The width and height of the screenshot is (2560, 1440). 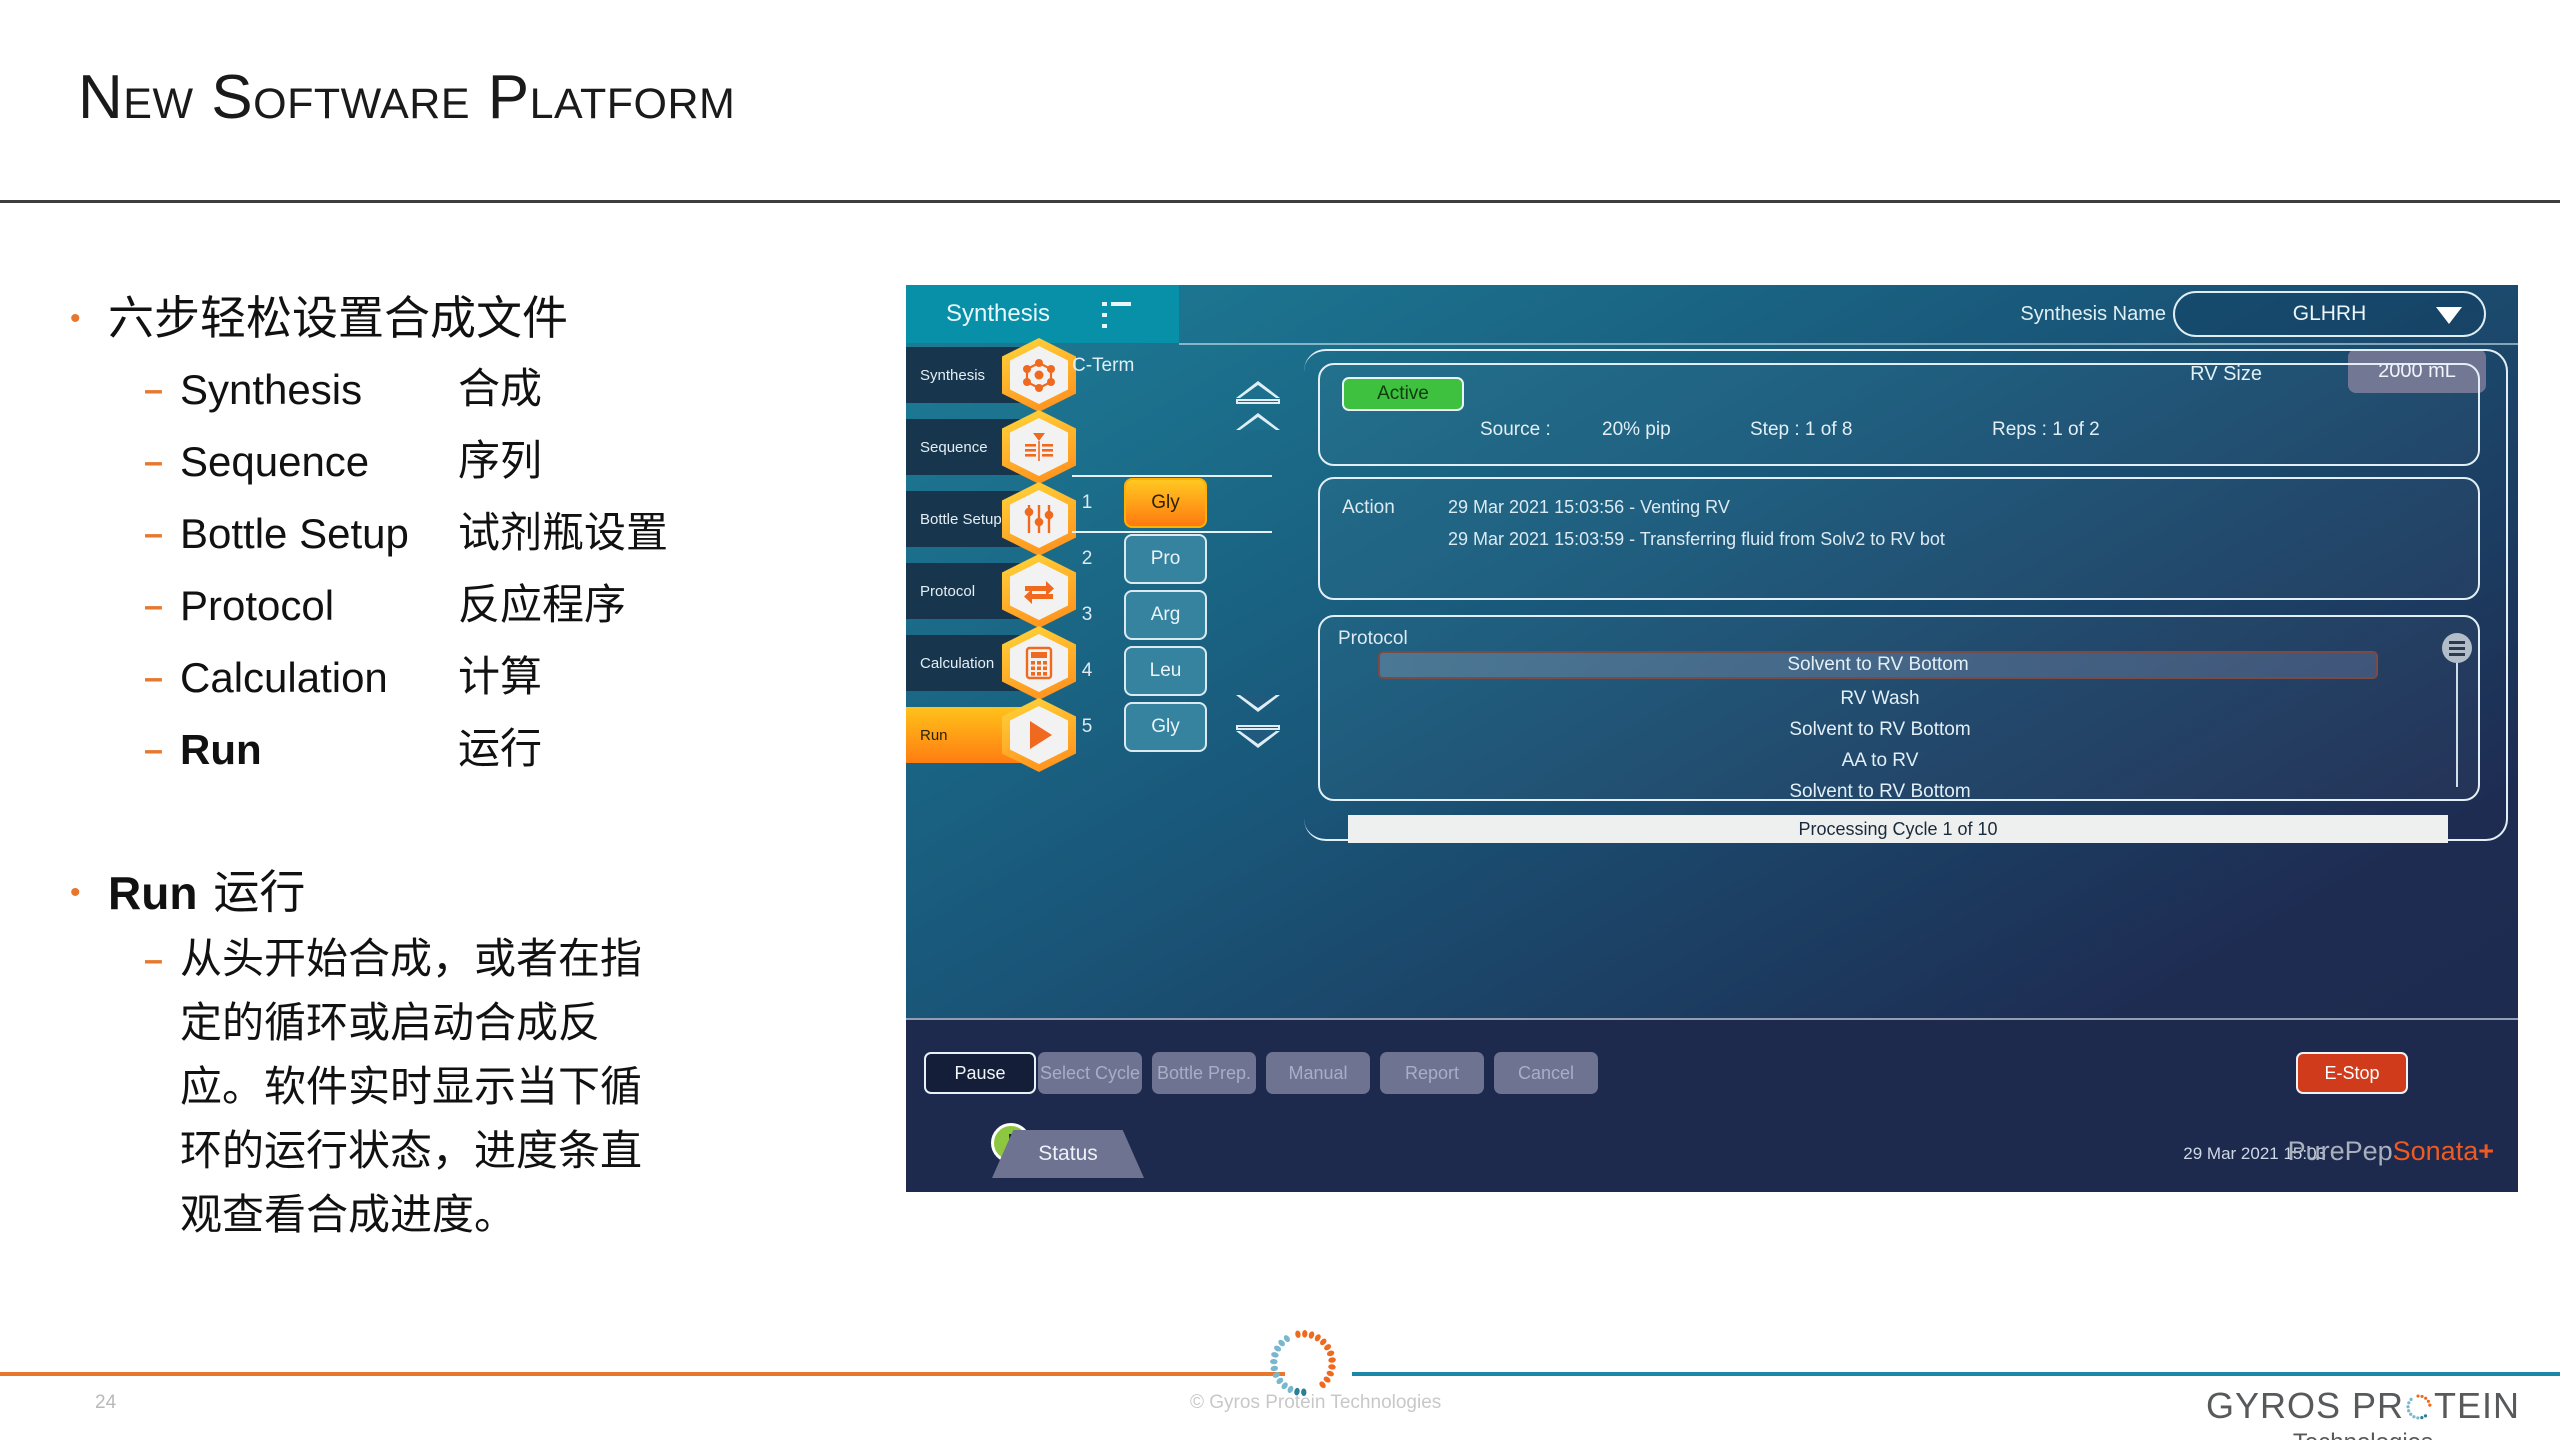 What do you see at coordinates (1039, 735) in the screenshot?
I see `play-icon` at bounding box center [1039, 735].